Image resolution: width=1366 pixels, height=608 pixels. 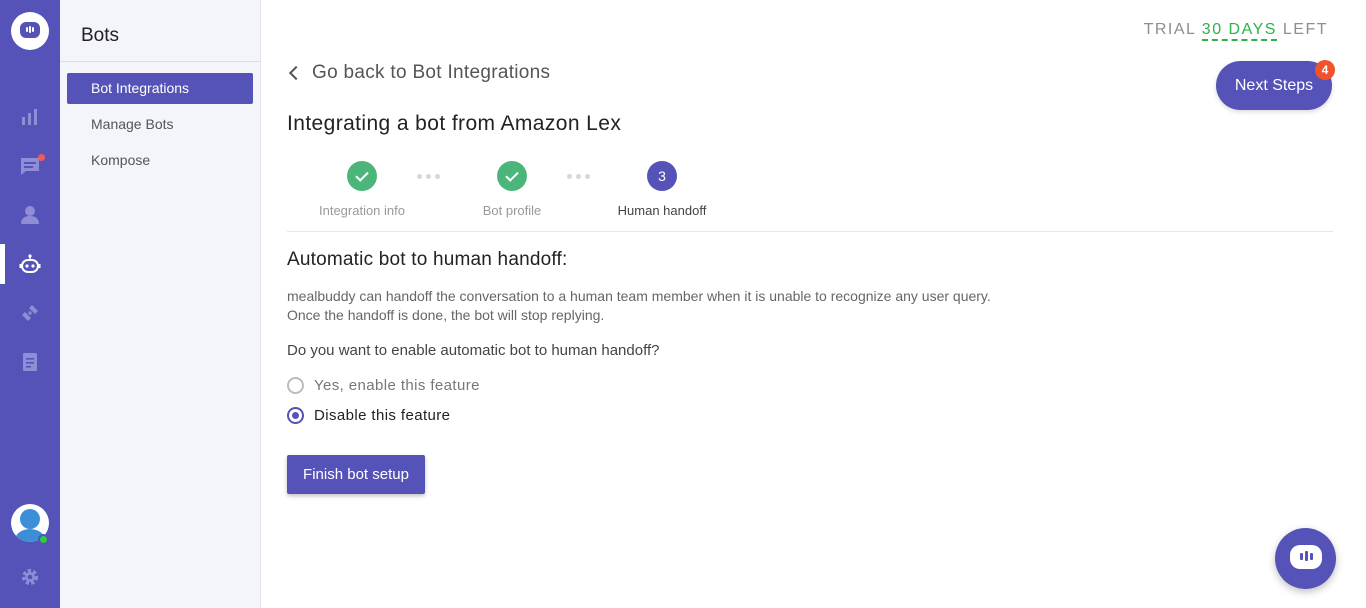 I want to click on sidebar-item-manage-bots: Manage Bots, so click(x=160, y=124).